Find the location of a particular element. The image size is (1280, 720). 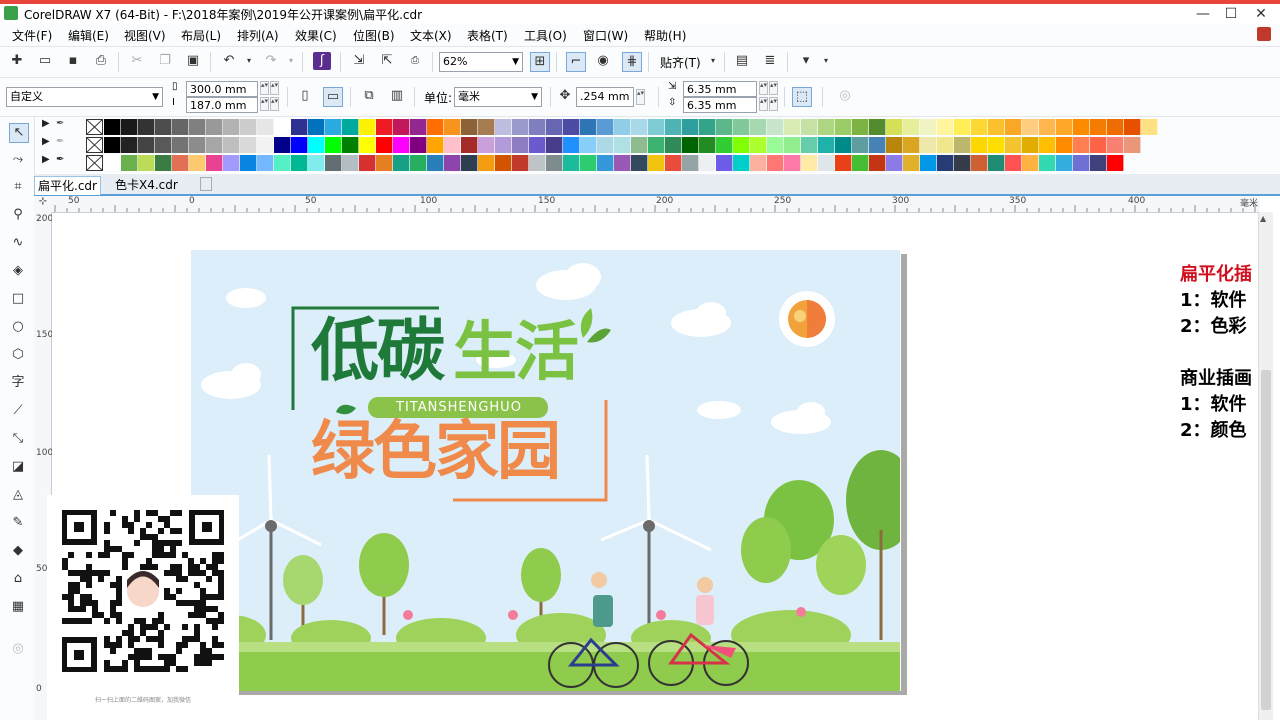

user-icon is located at coordinates (1264, 34).